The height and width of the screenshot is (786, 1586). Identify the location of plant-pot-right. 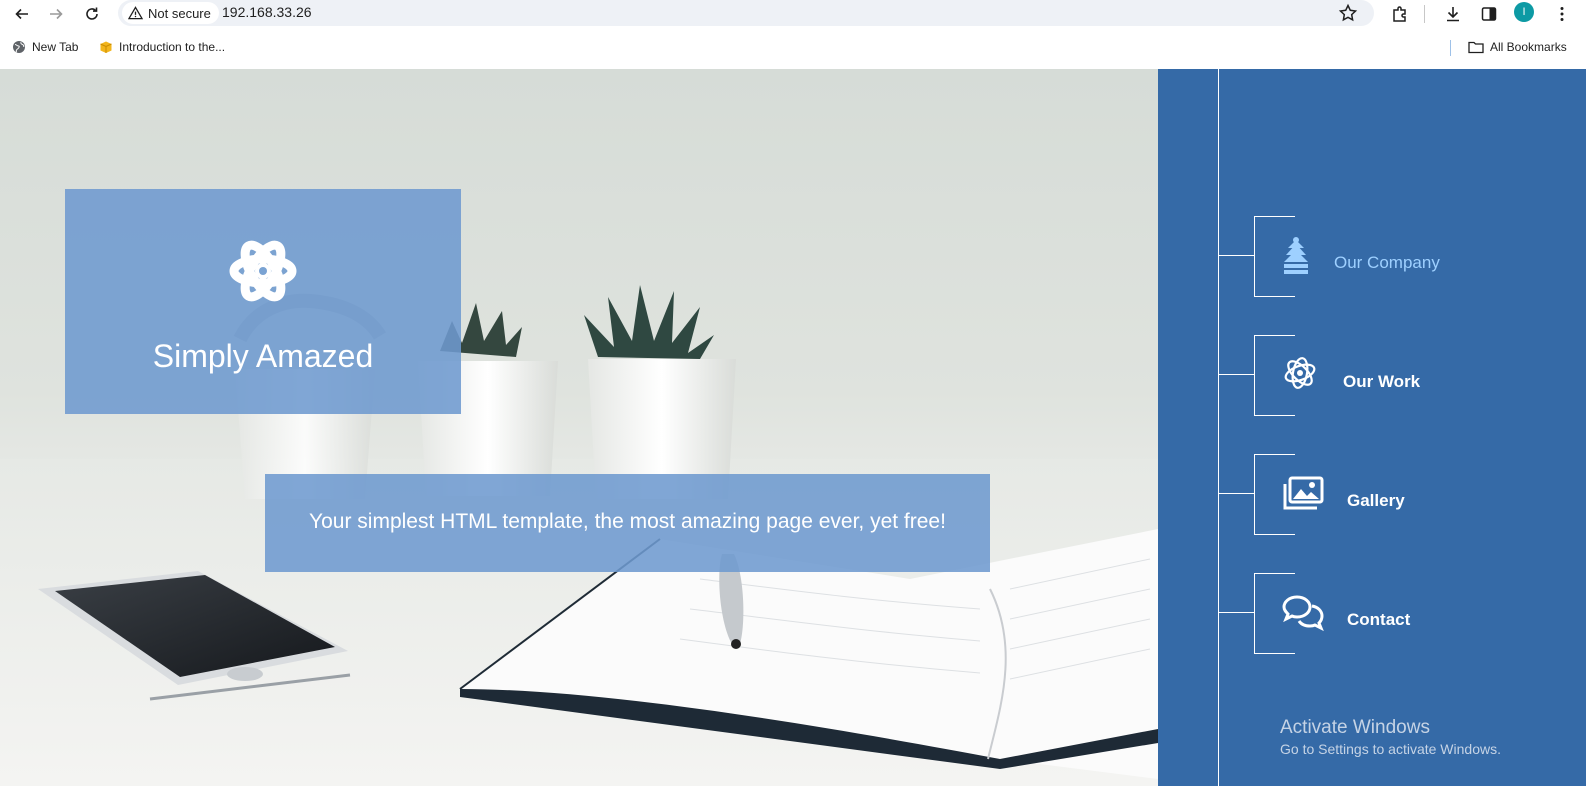
(660, 392).